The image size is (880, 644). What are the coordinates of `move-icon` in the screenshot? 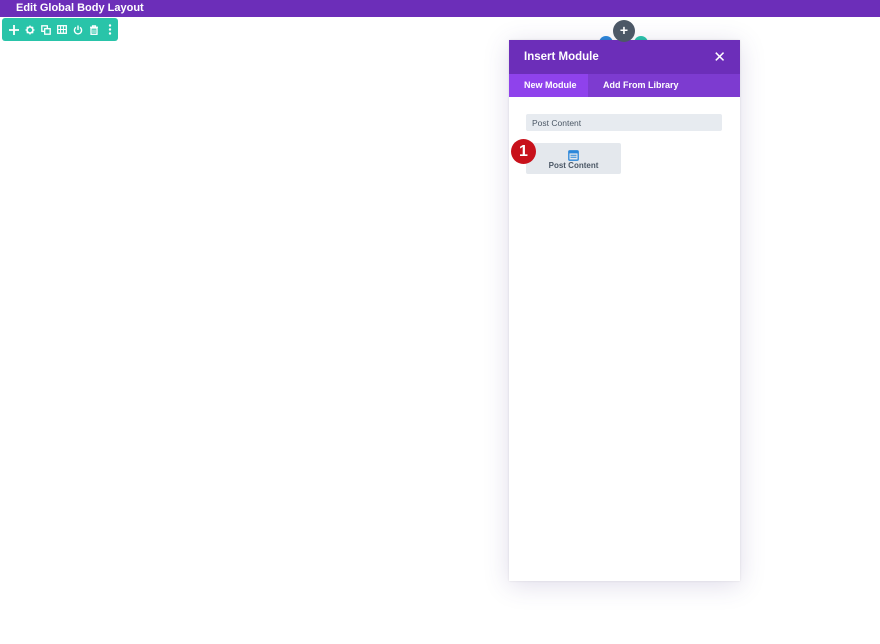 It's located at (14, 29).